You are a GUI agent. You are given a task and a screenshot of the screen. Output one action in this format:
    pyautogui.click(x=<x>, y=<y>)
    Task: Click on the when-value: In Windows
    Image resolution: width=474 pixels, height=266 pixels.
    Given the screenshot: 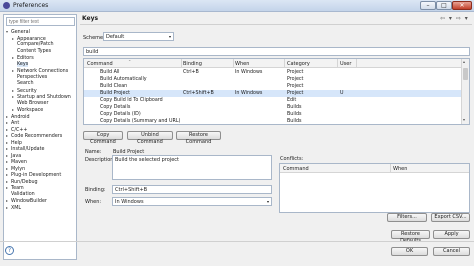 What is the action you would take?
    pyautogui.click(x=129, y=202)
    